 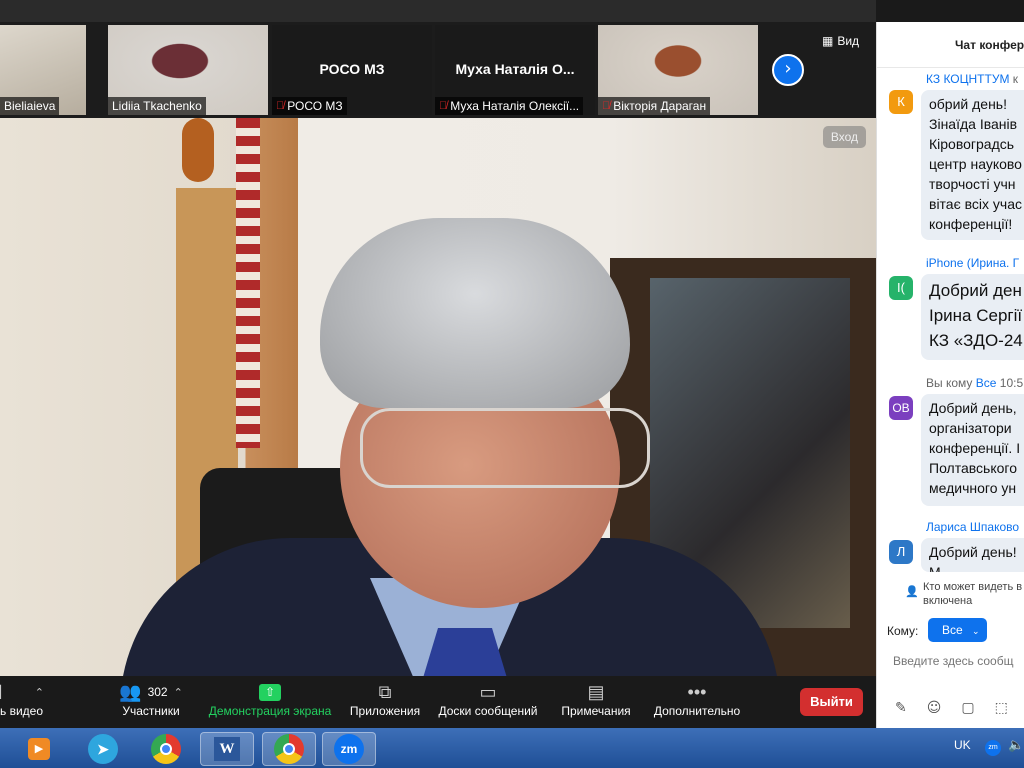 I want to click on notes-icon: ▤, so click(x=596, y=691).